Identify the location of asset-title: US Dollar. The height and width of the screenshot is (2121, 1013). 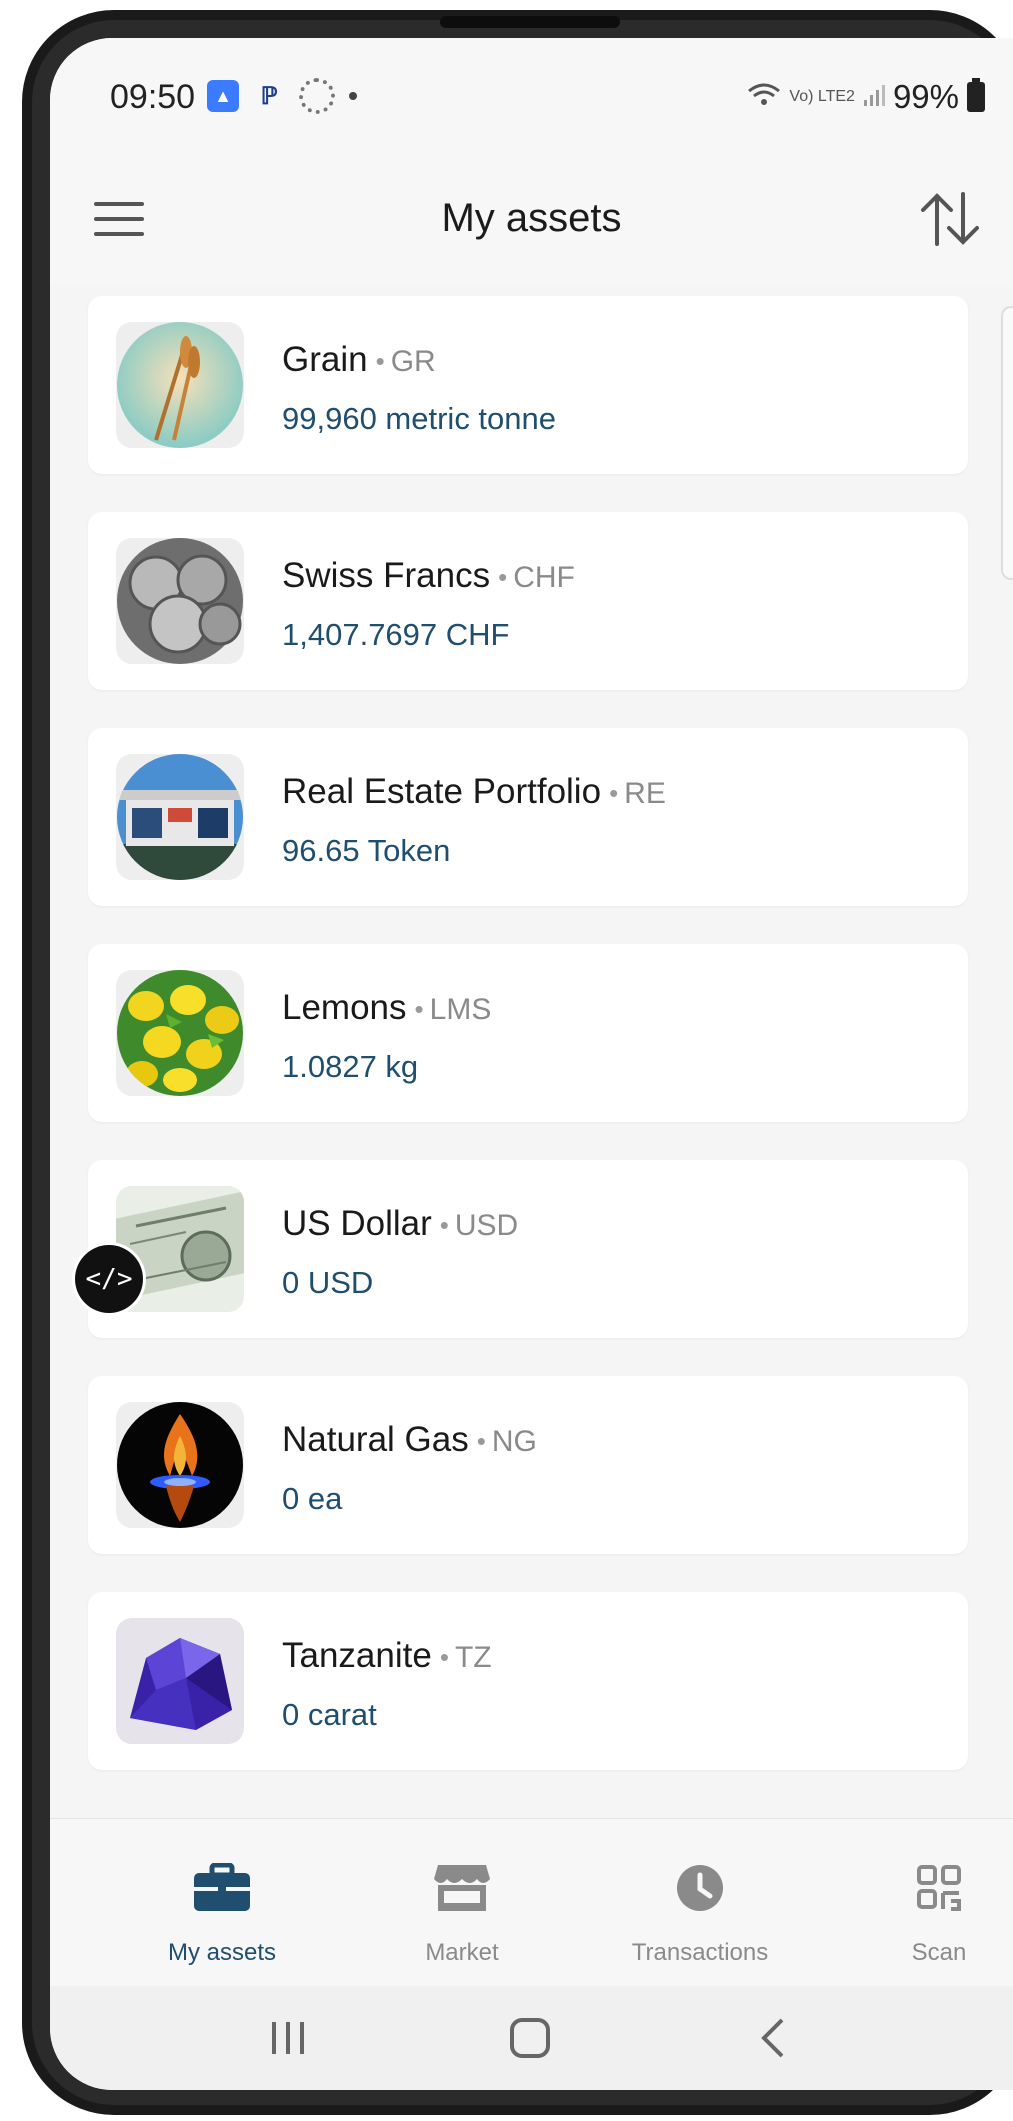
(357, 1223).